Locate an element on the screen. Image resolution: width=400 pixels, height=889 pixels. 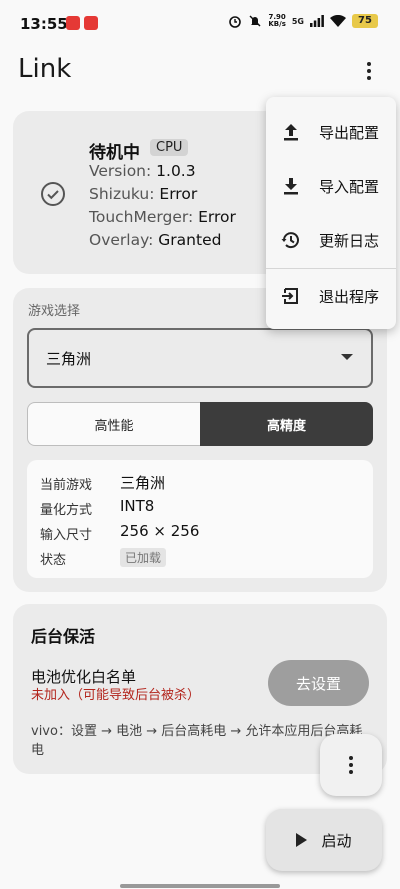
input-size-label: 输入尺寸 is located at coordinates (66, 535).